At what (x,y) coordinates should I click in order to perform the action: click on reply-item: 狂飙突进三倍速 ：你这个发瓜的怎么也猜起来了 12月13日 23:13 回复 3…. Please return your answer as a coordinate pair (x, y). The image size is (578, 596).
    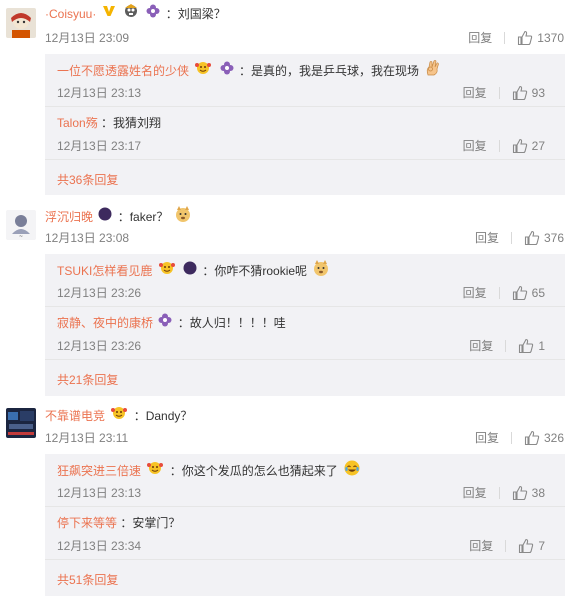
    Looking at the image, I should click on (305, 480).